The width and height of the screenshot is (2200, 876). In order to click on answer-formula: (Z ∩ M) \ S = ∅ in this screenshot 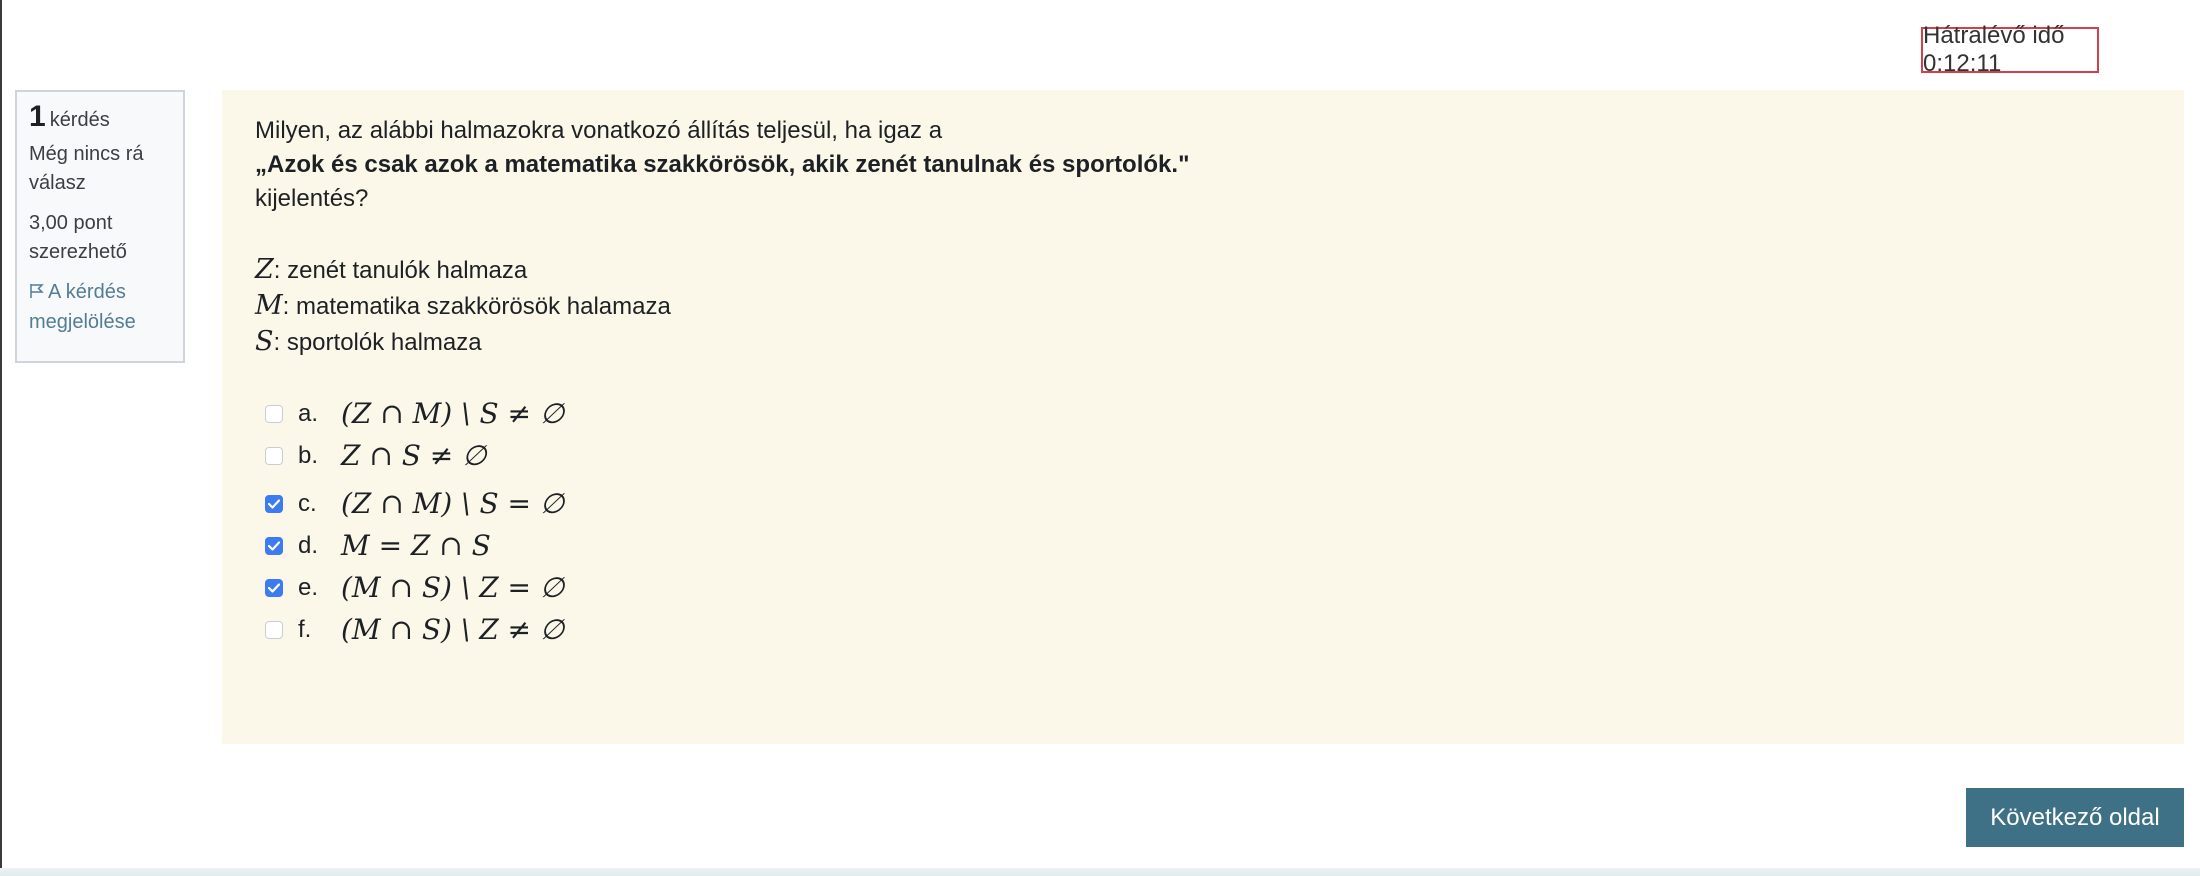, I will do `click(453, 503)`.